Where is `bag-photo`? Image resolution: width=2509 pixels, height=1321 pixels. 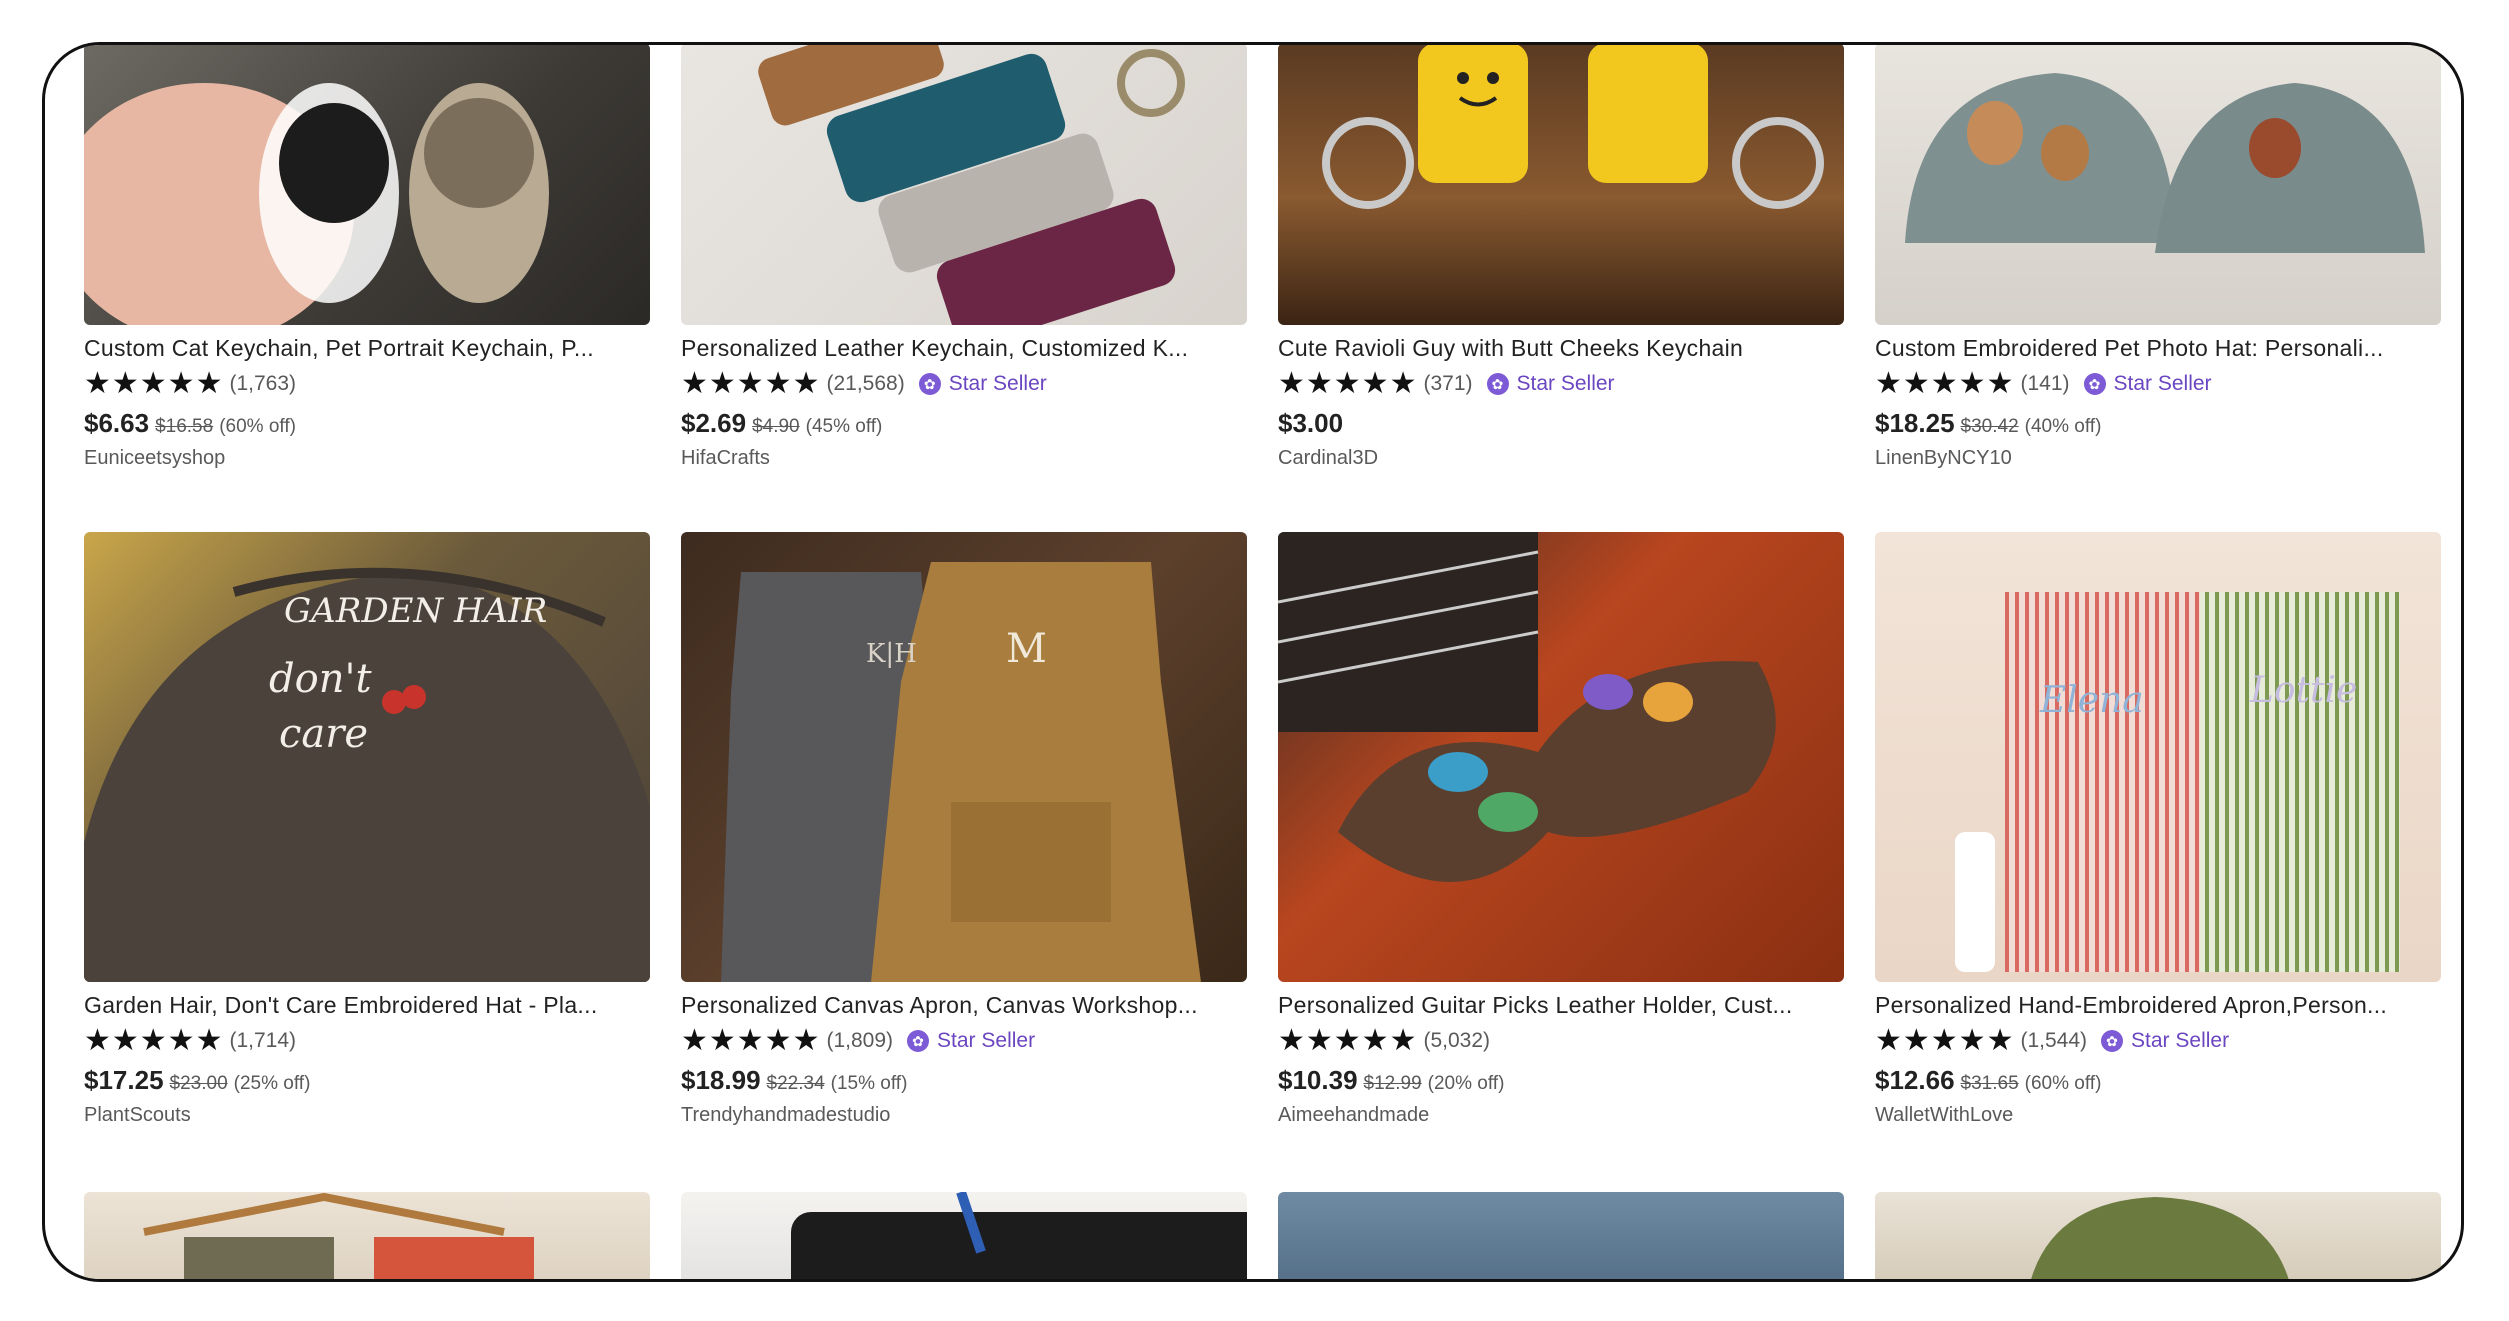
bag-photo is located at coordinates (1019, 1235).